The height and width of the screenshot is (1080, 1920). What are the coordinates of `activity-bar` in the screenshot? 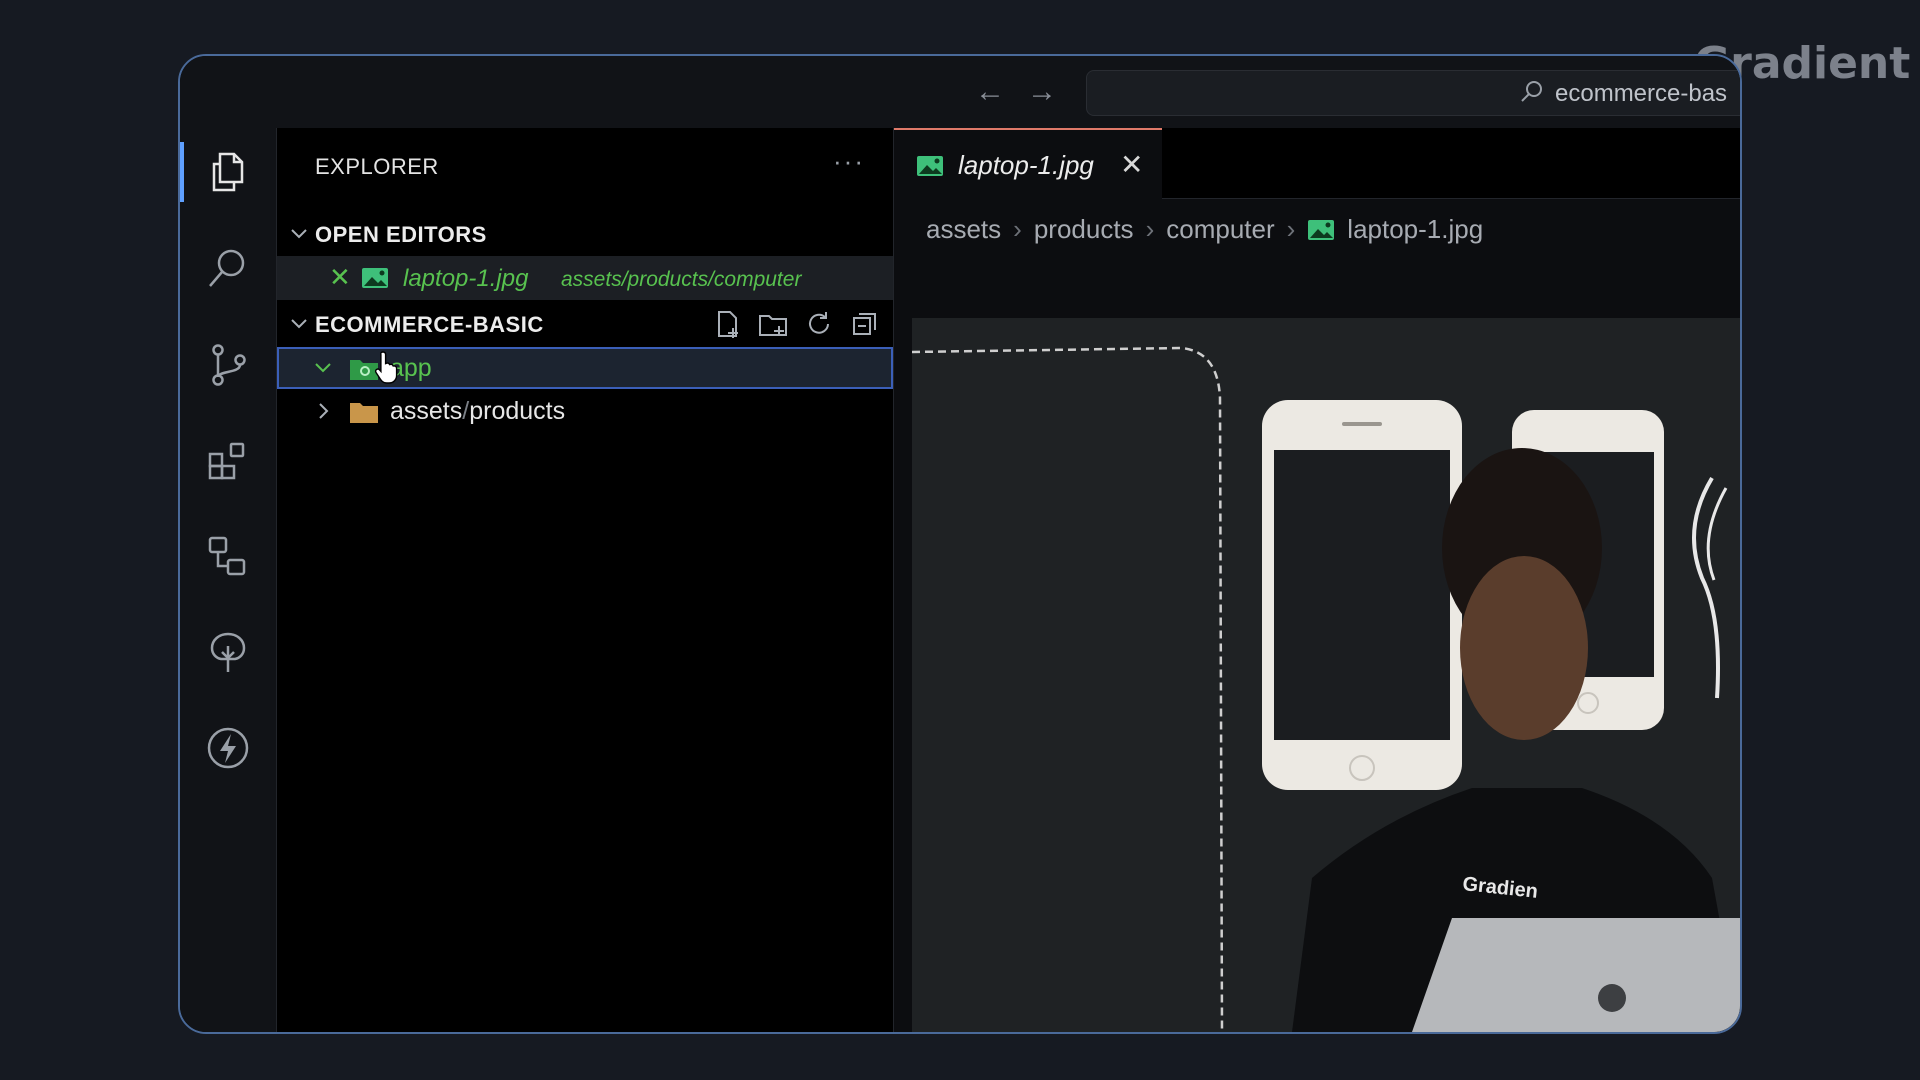 It's located at (228, 580).